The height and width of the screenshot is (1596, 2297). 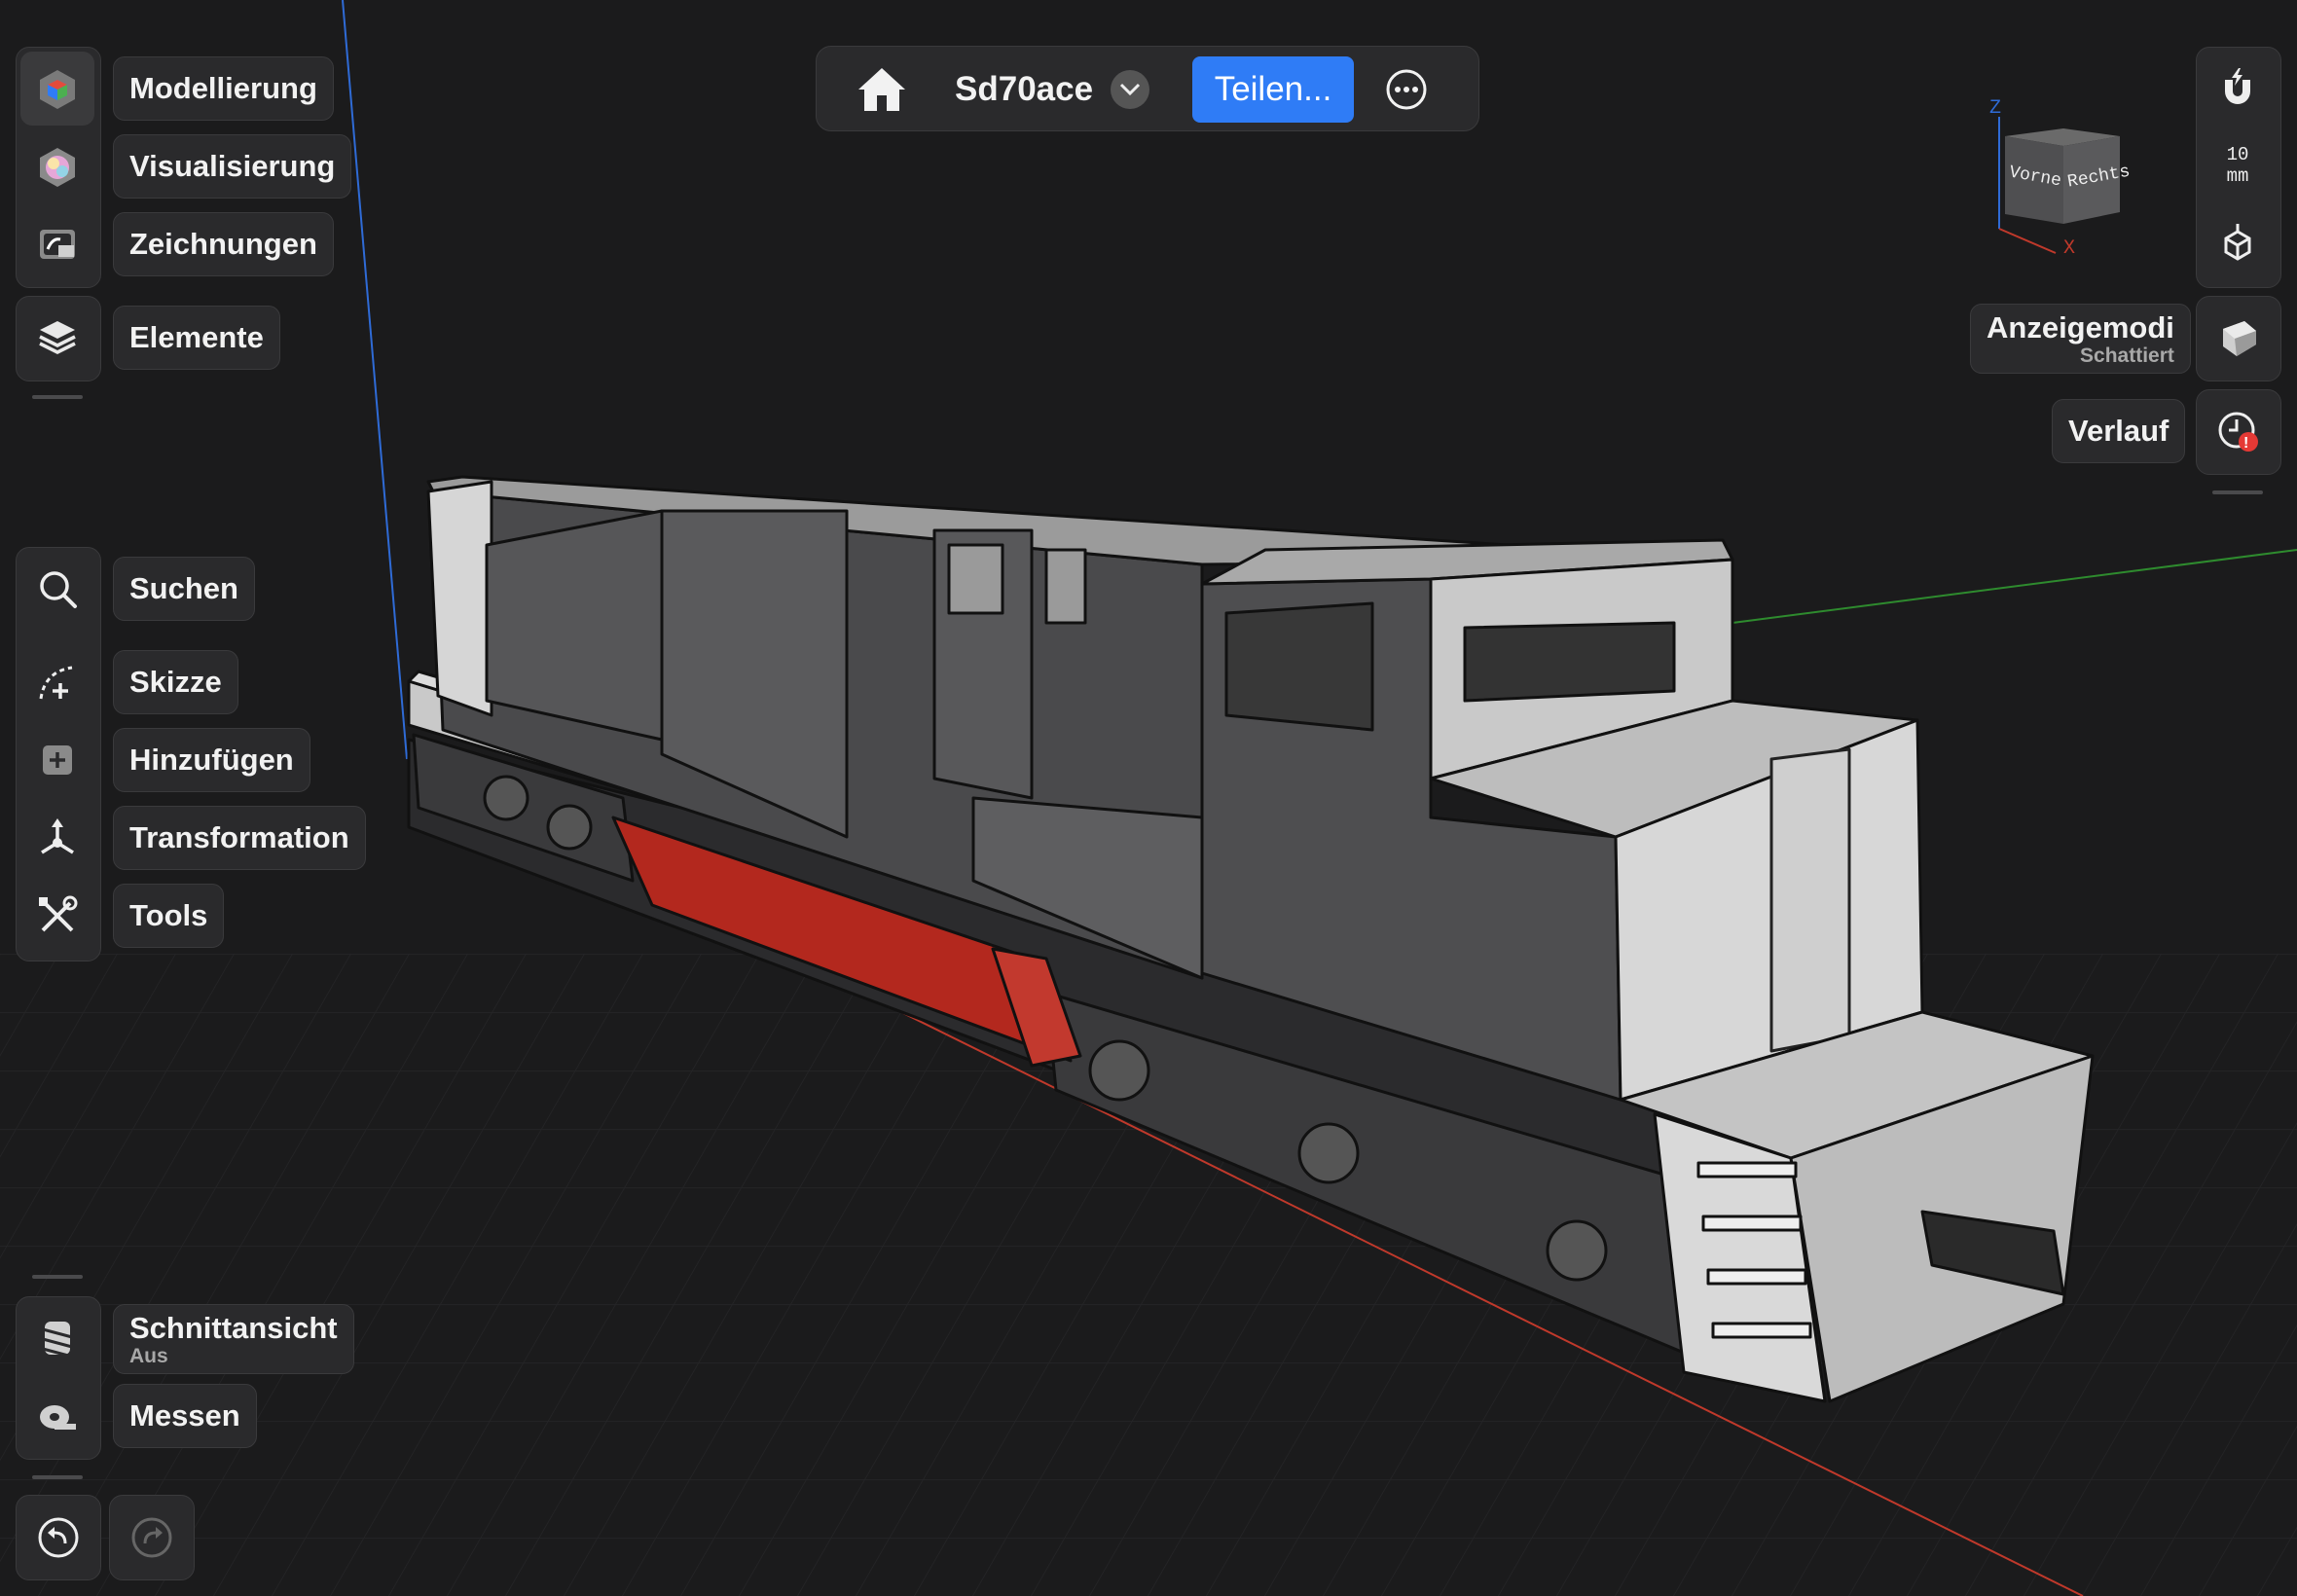 I want to click on measure-button, so click(x=57, y=1416).